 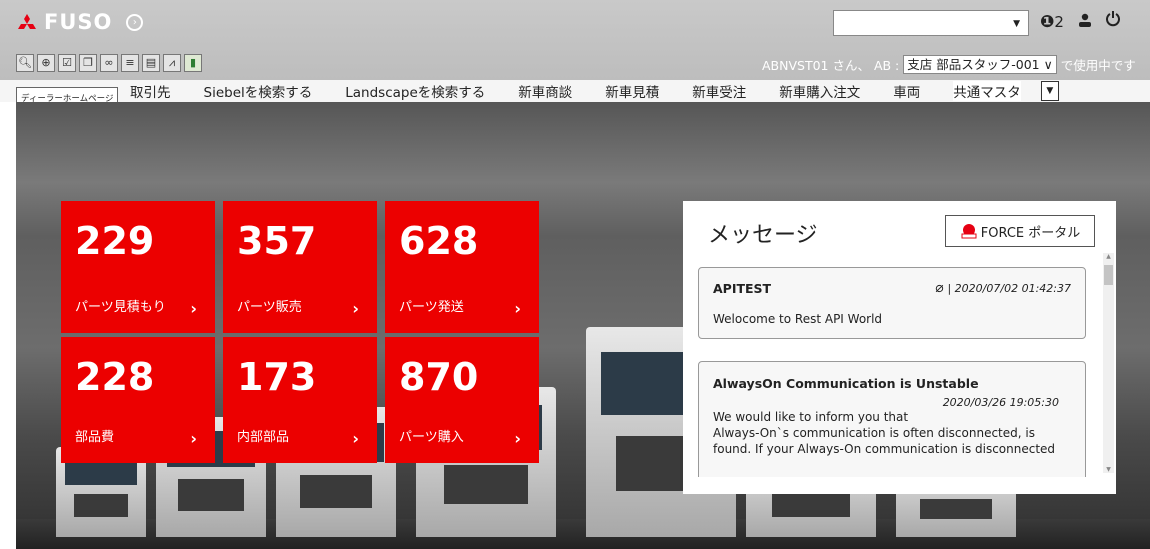 I want to click on tile-internal-parts: 173 内部部品 ›, so click(x=300, y=400).